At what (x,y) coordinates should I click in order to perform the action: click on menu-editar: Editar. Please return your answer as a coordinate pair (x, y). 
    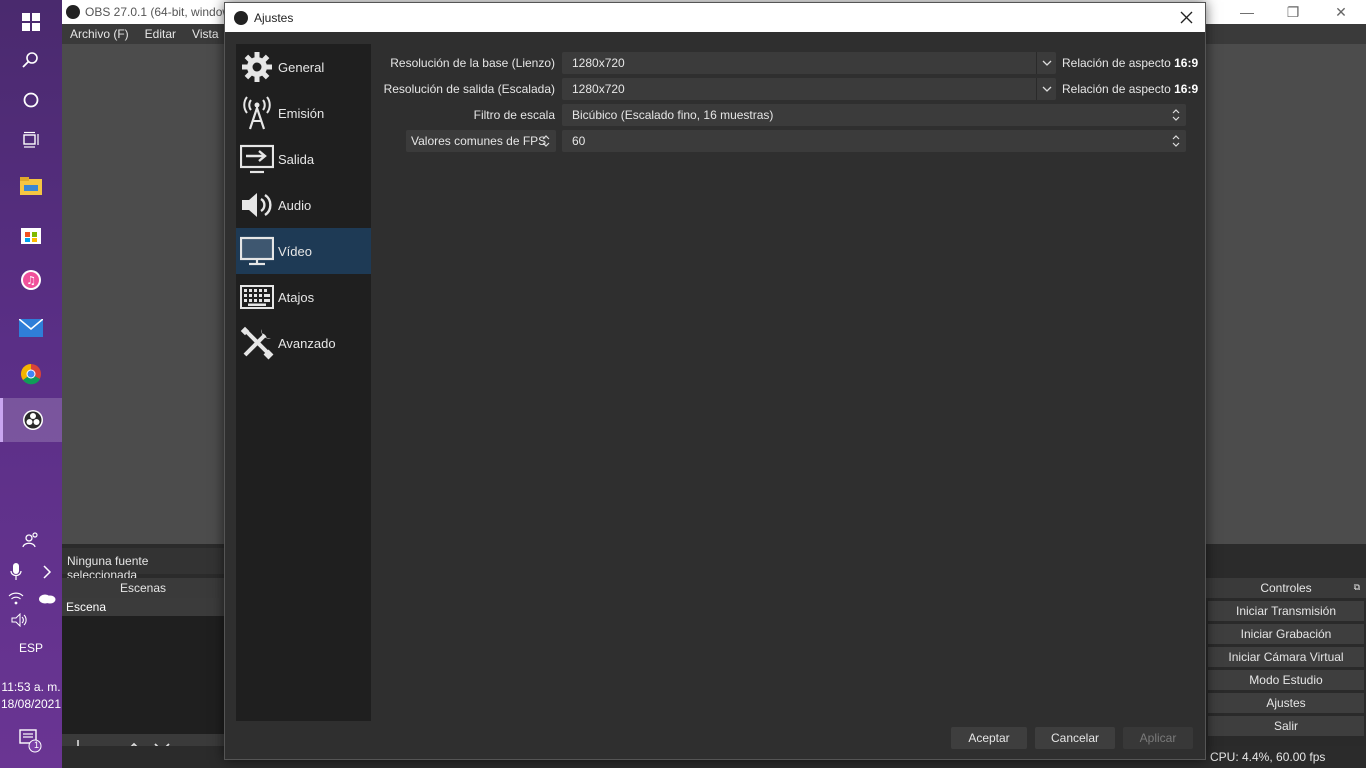
    Looking at the image, I should click on (160, 34).